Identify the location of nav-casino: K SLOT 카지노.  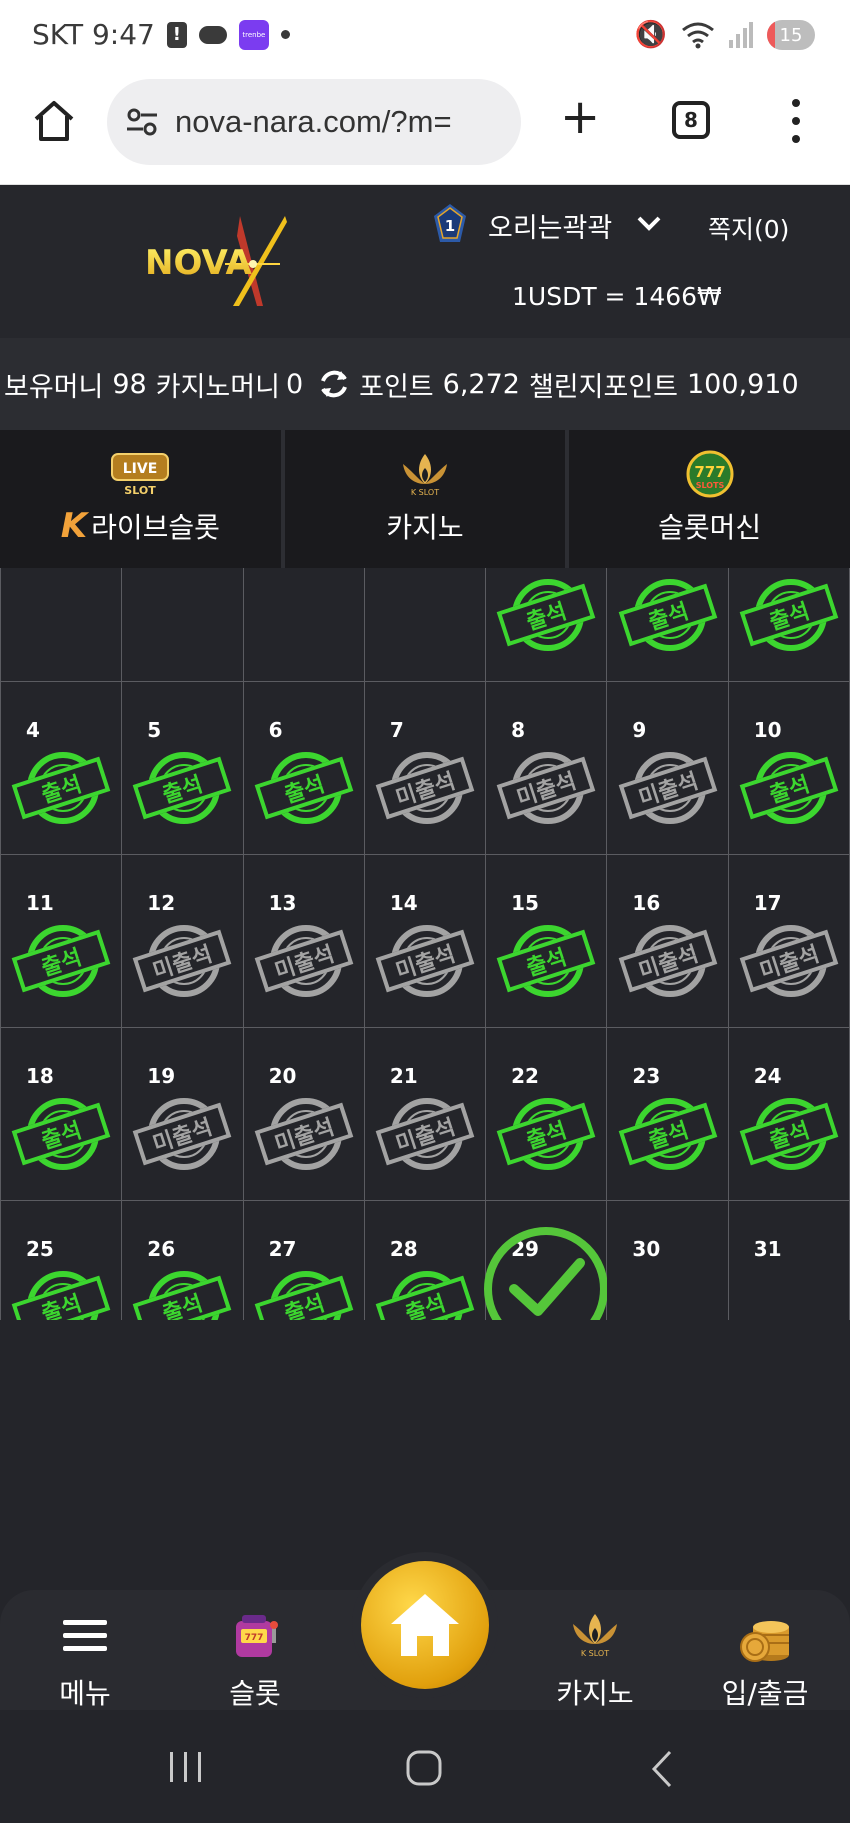
(595, 1660).